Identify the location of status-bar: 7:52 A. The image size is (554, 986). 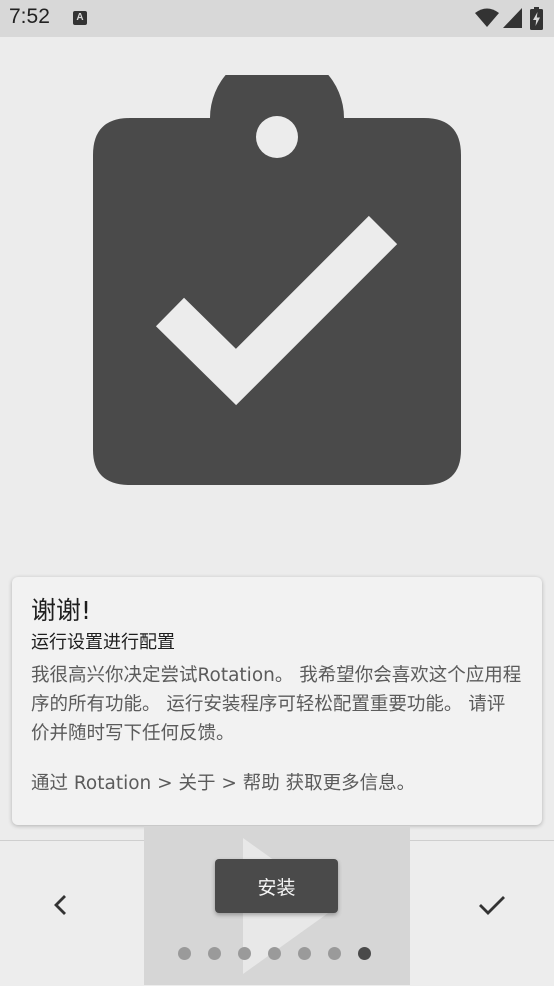
(277, 18).